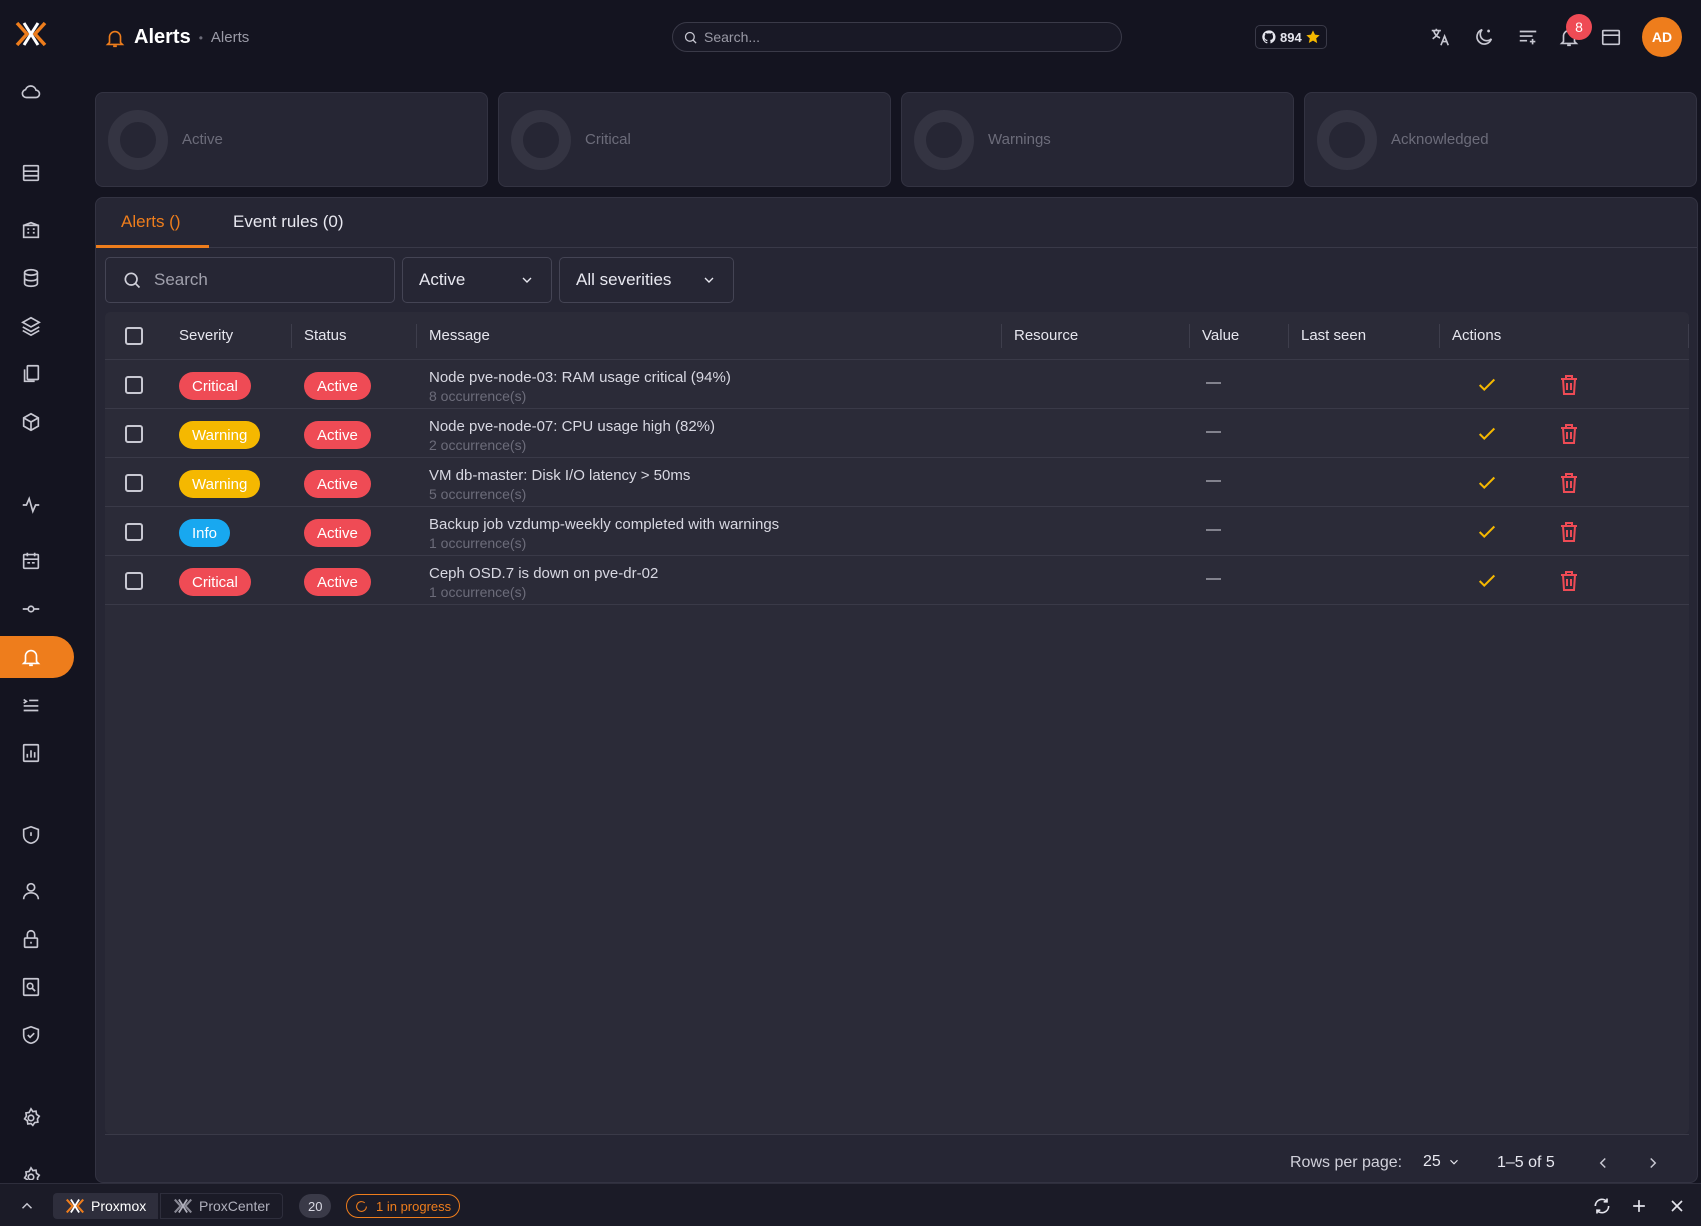 The image size is (1701, 1226). What do you see at coordinates (442, 279) in the screenshot?
I see `status-filter-value: Active` at bounding box center [442, 279].